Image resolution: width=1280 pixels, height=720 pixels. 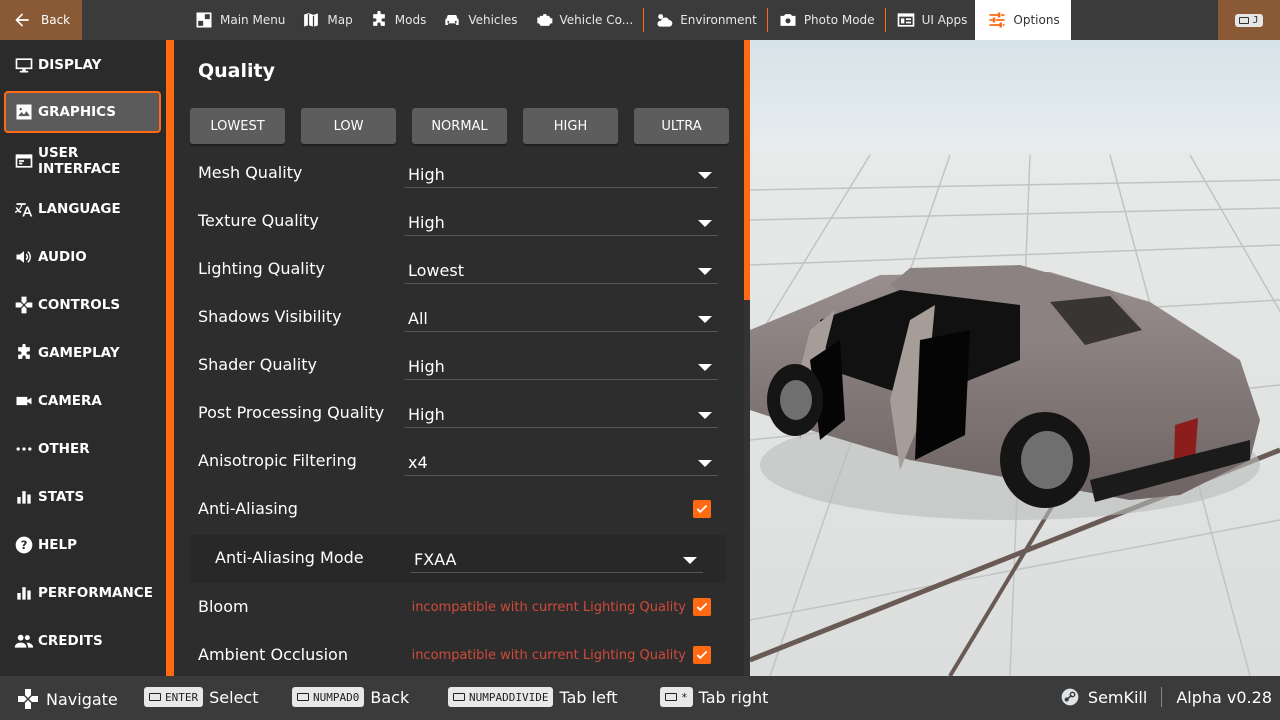 What do you see at coordinates (556, 561) in the screenshot?
I see `anti-aliasing-mode-dropdown: FXAA` at bounding box center [556, 561].